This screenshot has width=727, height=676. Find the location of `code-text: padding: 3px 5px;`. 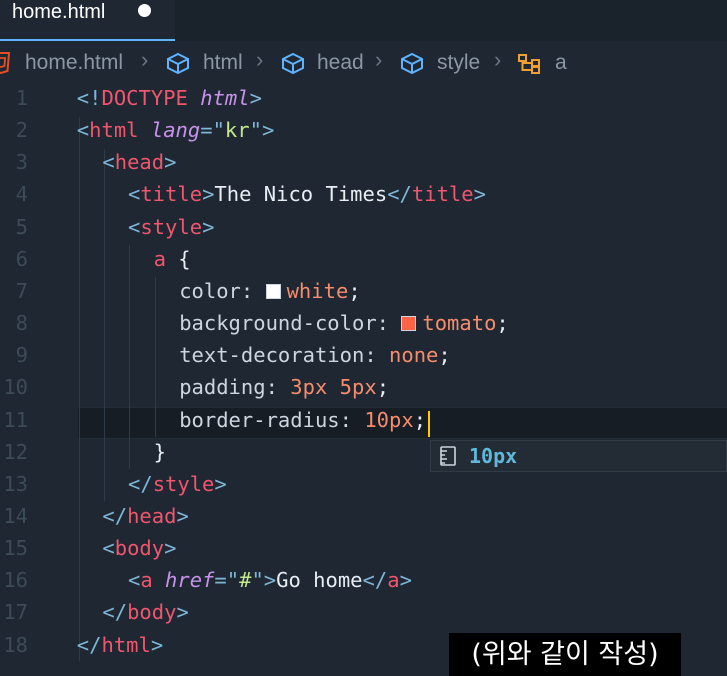

code-text: padding: 3px 5px; is located at coordinates (284, 387).